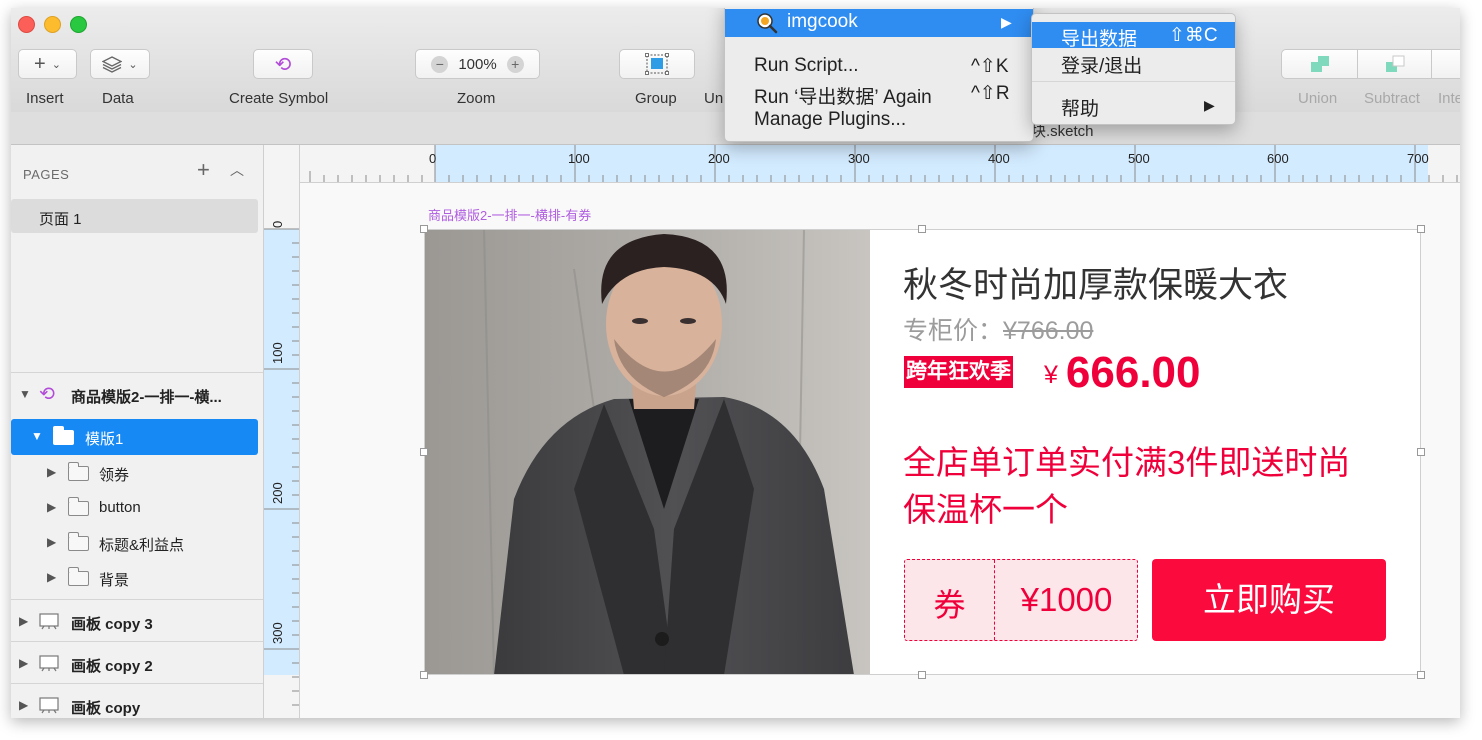 Image resolution: width=1482 pixels, height=740 pixels. Describe the element at coordinates (949, 605) in the screenshot. I see `coupon-type: 券` at that location.